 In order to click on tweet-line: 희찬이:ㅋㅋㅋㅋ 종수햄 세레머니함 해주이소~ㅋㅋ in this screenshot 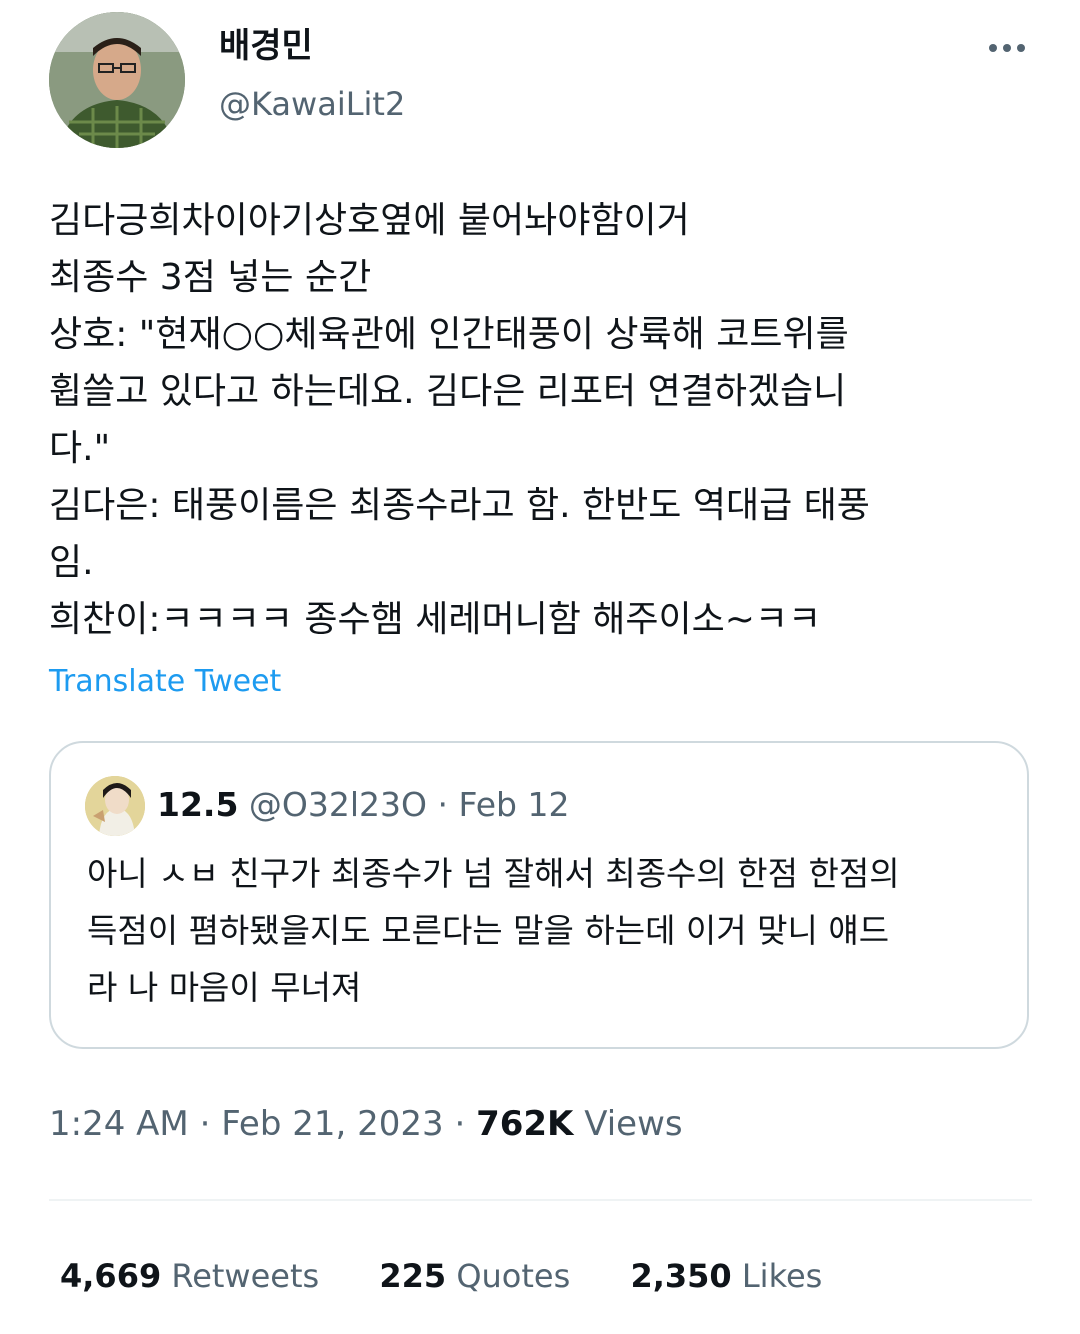, I will do `click(435, 619)`.